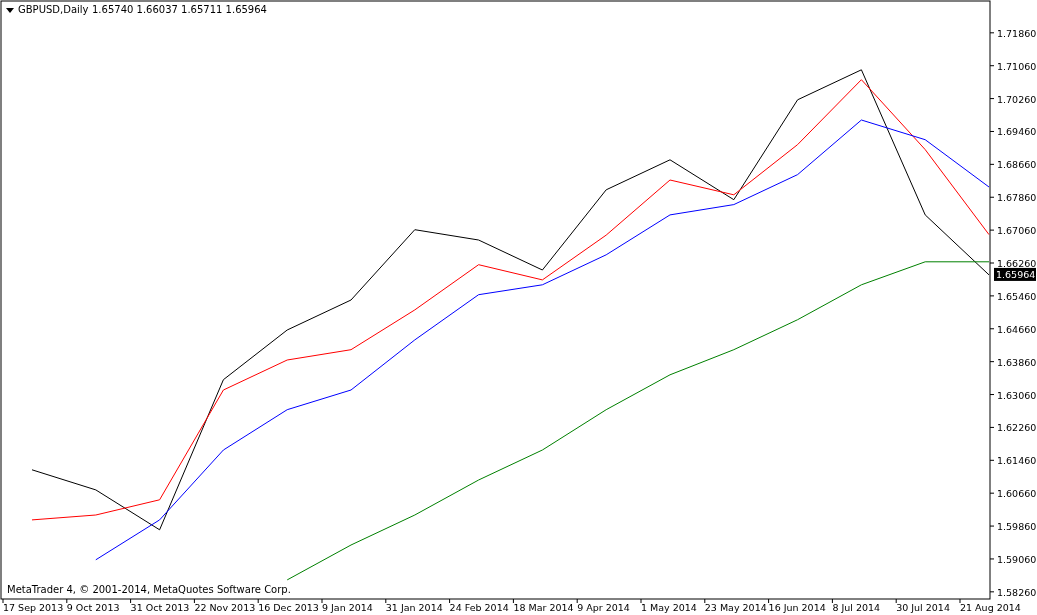  I want to click on x-tick-label: 9 Oct 2013, so click(93, 607).